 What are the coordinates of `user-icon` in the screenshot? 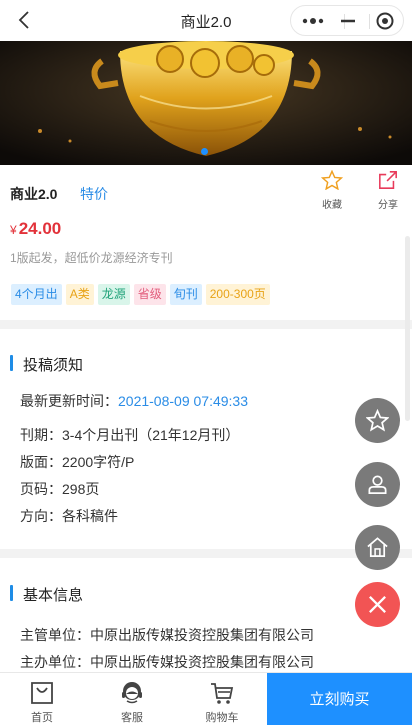 It's located at (377, 484).